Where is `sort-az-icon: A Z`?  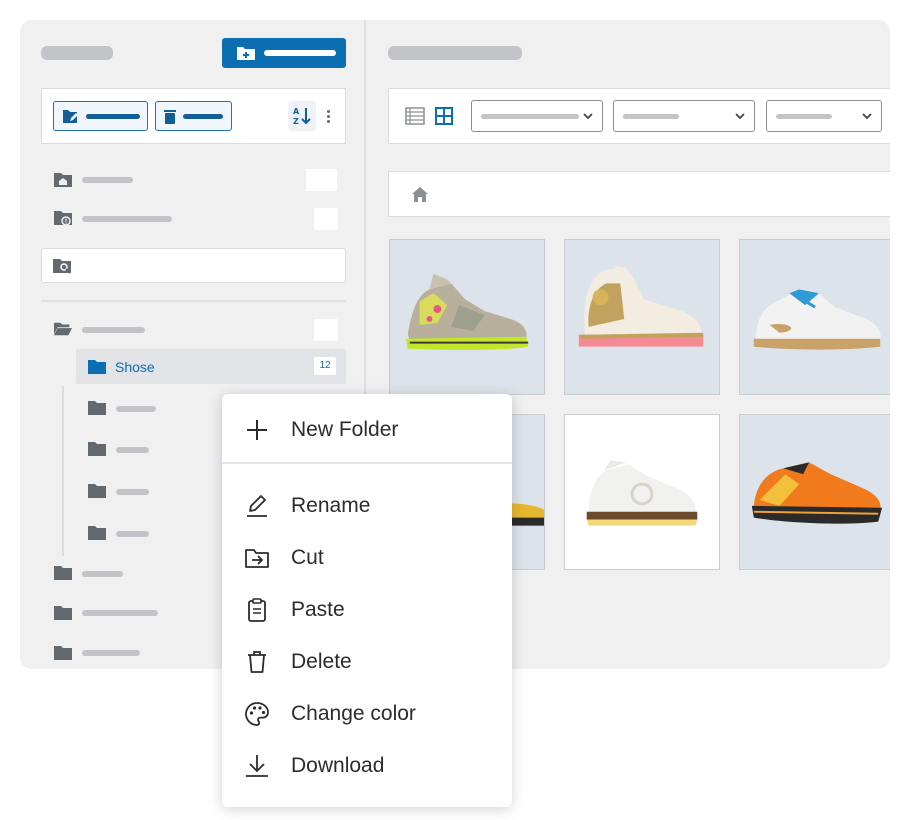
sort-az-icon: A Z is located at coordinates (302, 116).